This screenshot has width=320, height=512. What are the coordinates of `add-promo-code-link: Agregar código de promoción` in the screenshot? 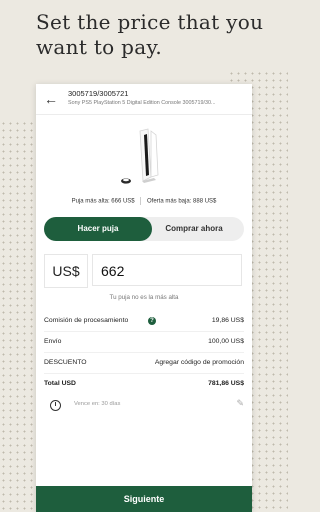 It's located at (199, 363).